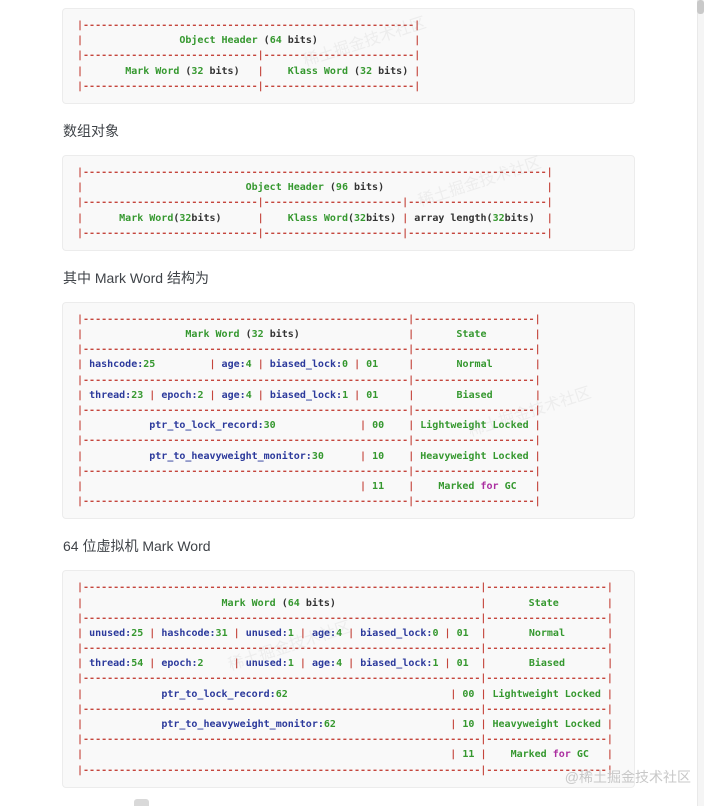  I want to click on scrollbar-thumb, so click(700, 7).